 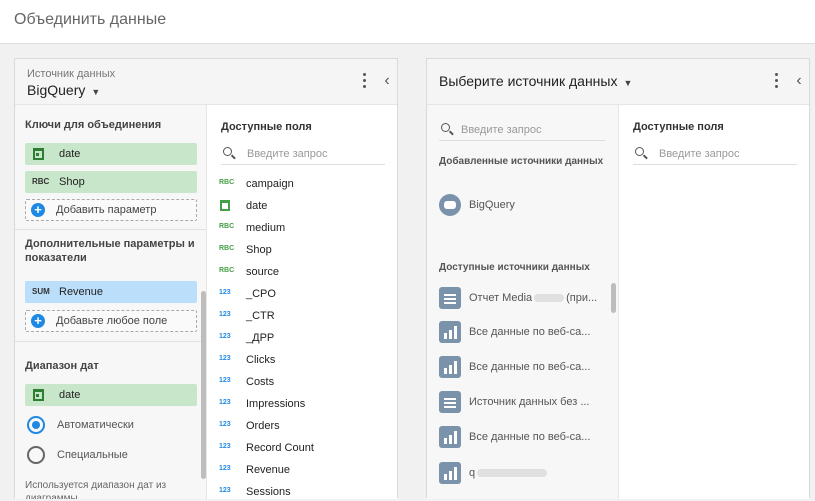 What do you see at coordinates (268, 470) in the screenshot?
I see `field-label: Revenue` at bounding box center [268, 470].